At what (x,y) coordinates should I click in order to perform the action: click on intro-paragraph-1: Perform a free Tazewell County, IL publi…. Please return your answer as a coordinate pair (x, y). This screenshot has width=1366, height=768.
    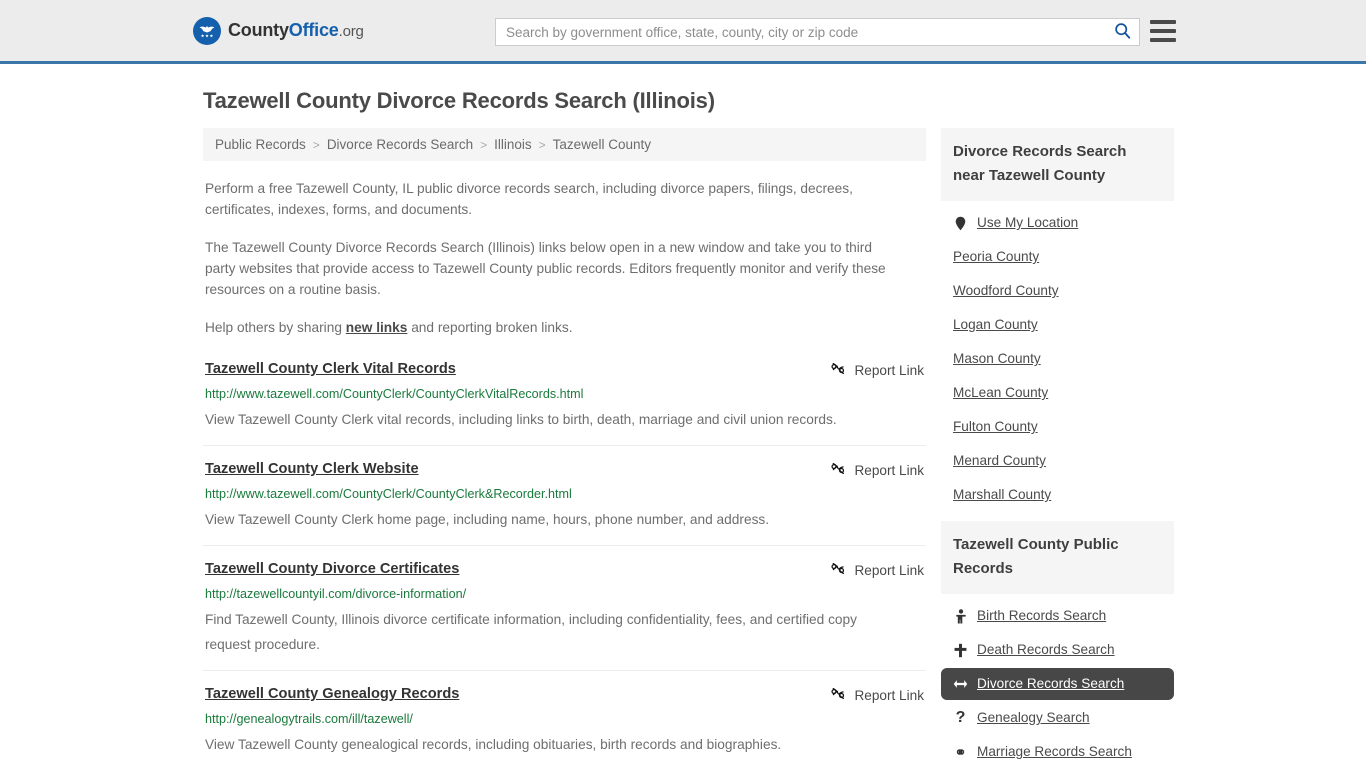
    Looking at the image, I should click on (529, 199).